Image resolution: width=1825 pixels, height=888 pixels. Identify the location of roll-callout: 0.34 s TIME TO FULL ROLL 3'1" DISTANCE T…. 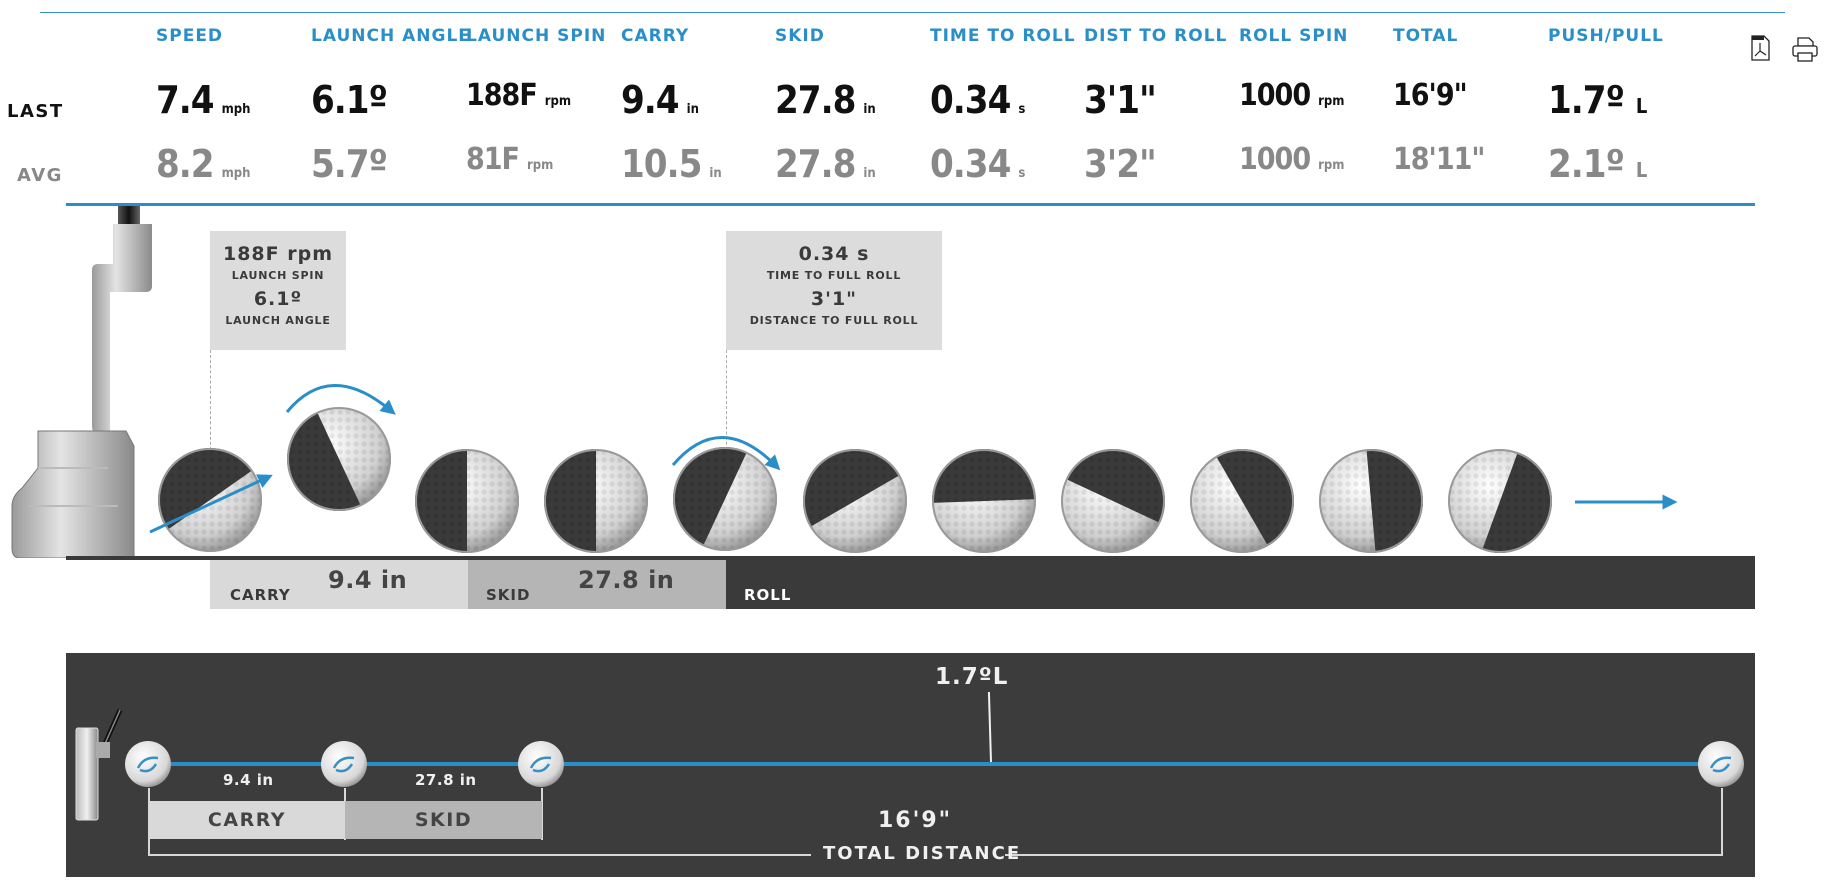
(834, 290).